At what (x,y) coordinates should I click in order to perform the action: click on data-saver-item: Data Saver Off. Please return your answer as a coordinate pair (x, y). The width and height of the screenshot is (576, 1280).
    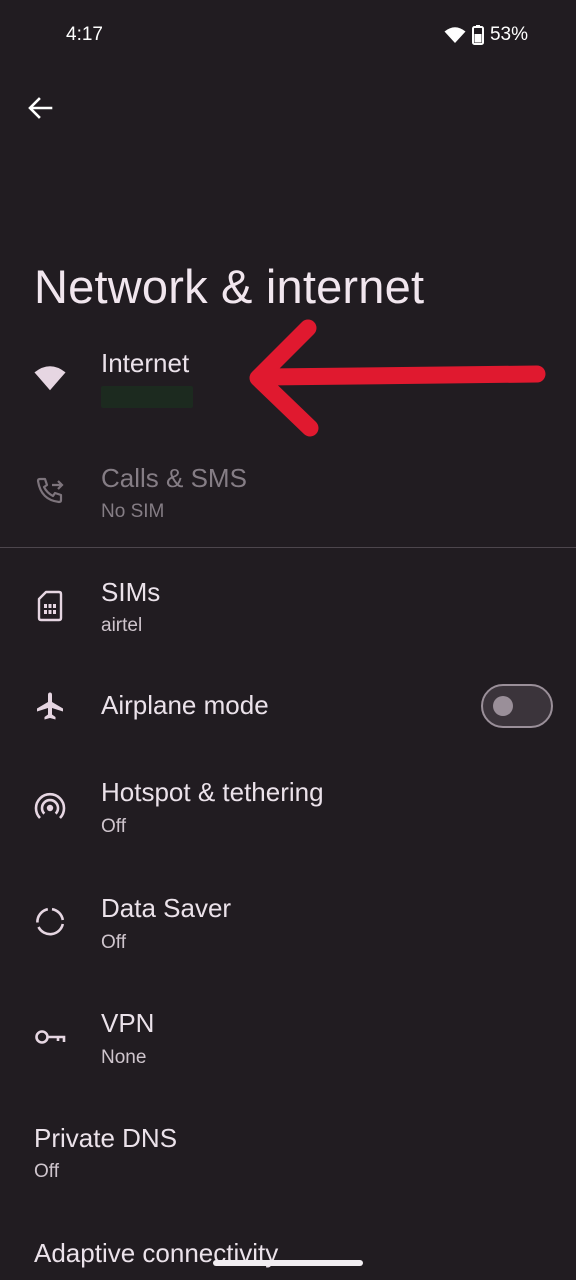
    Looking at the image, I should click on (288, 925).